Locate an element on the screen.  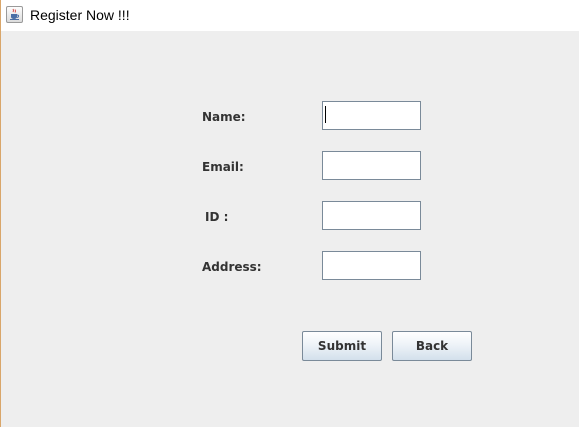
back-button: Back is located at coordinates (432, 346).